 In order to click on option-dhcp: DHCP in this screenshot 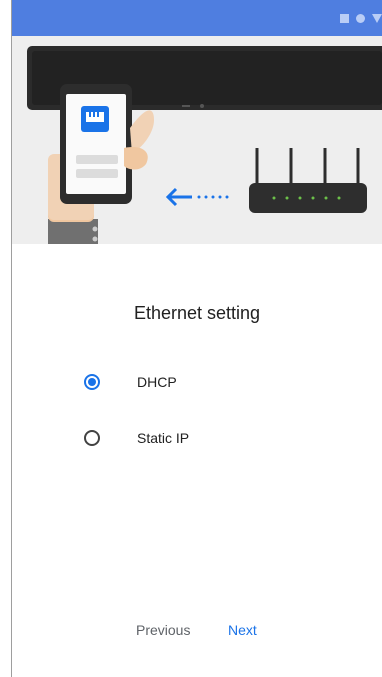, I will do `click(128, 382)`.